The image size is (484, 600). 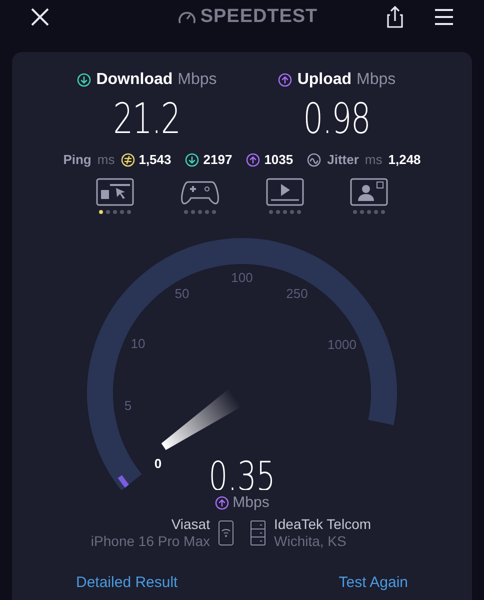 What do you see at coordinates (134, 80) in the screenshot?
I see `result-label: Download` at bounding box center [134, 80].